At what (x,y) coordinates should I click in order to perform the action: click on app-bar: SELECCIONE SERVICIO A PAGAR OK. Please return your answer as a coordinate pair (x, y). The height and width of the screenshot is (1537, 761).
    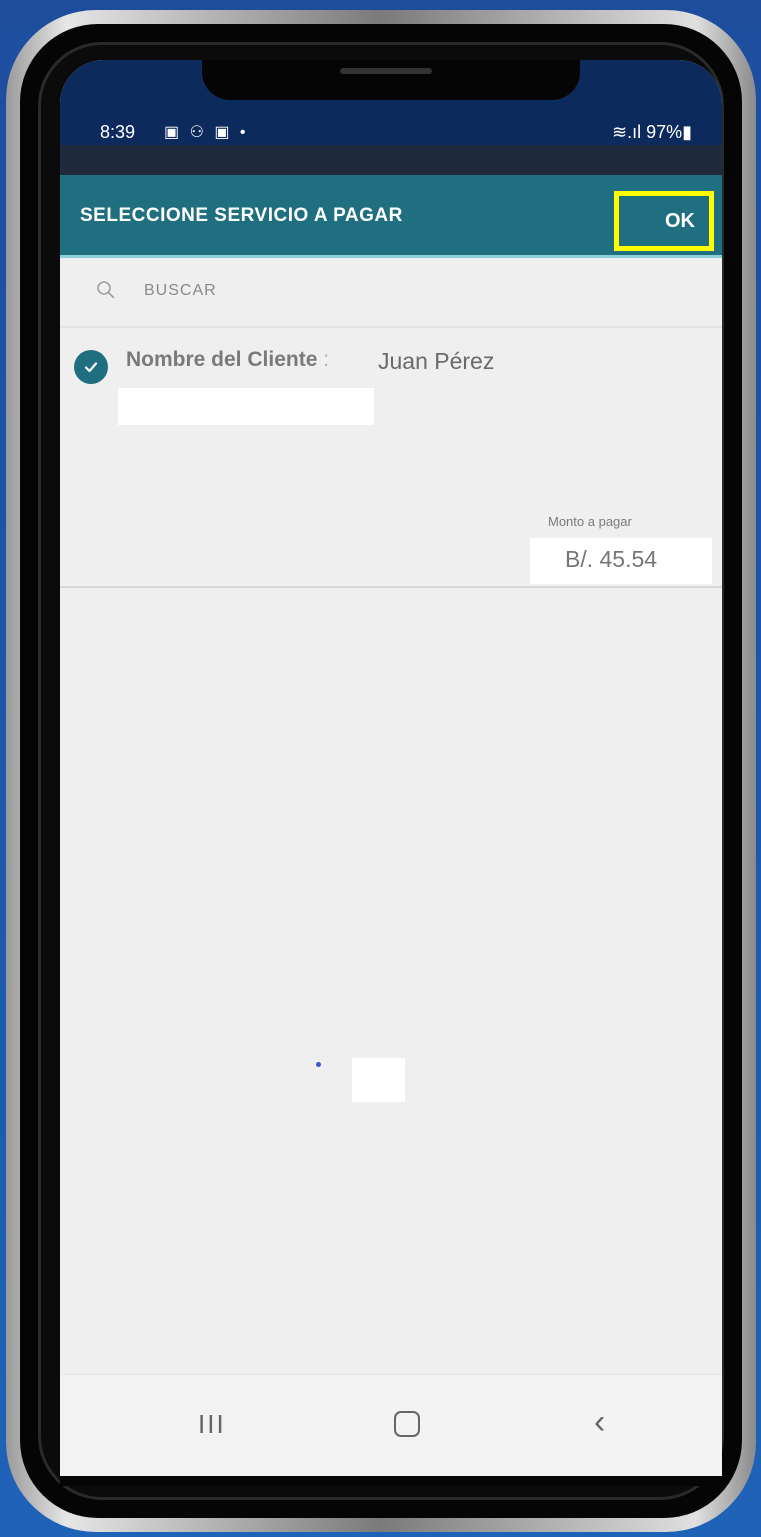
    Looking at the image, I should click on (391, 216).